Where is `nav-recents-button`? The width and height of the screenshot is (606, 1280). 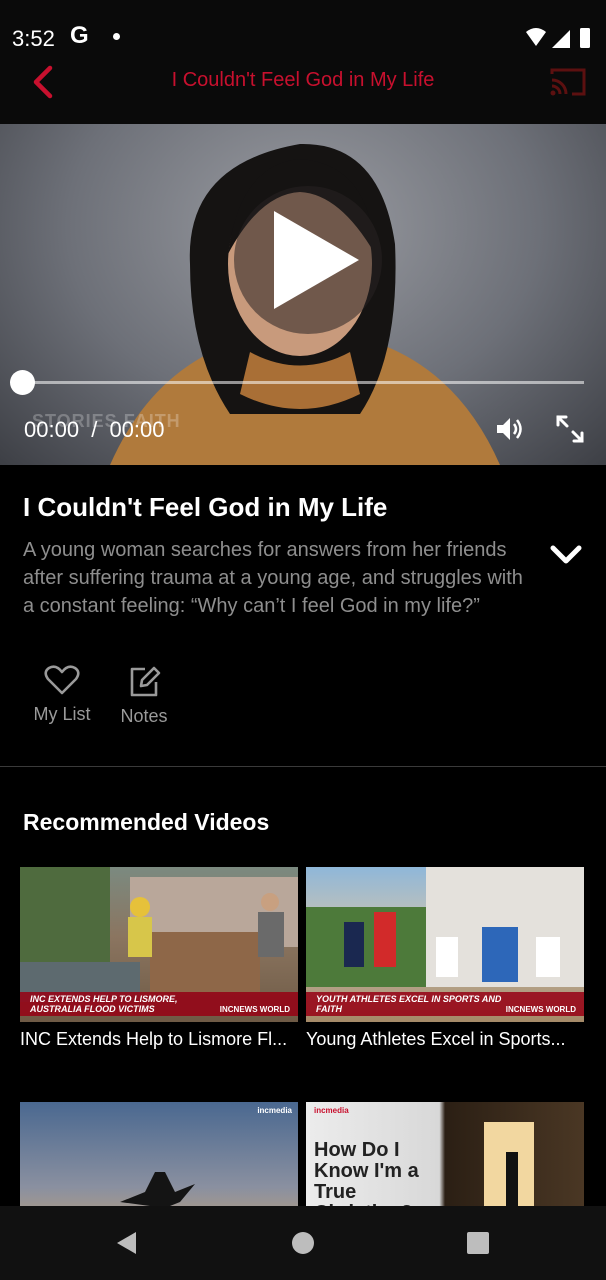 nav-recents-button is located at coordinates (478, 1243).